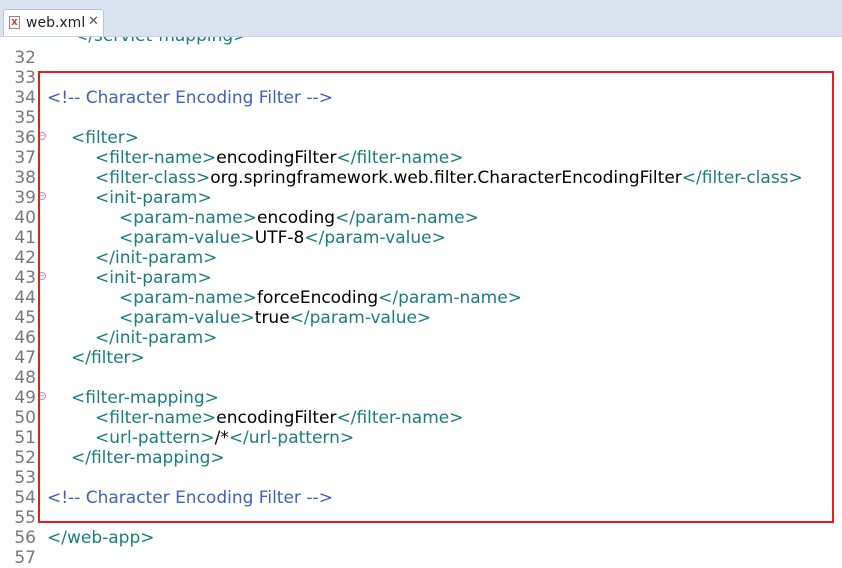 The height and width of the screenshot is (568, 842). What do you see at coordinates (25, 338) in the screenshot?
I see `line-number: 46` at bounding box center [25, 338].